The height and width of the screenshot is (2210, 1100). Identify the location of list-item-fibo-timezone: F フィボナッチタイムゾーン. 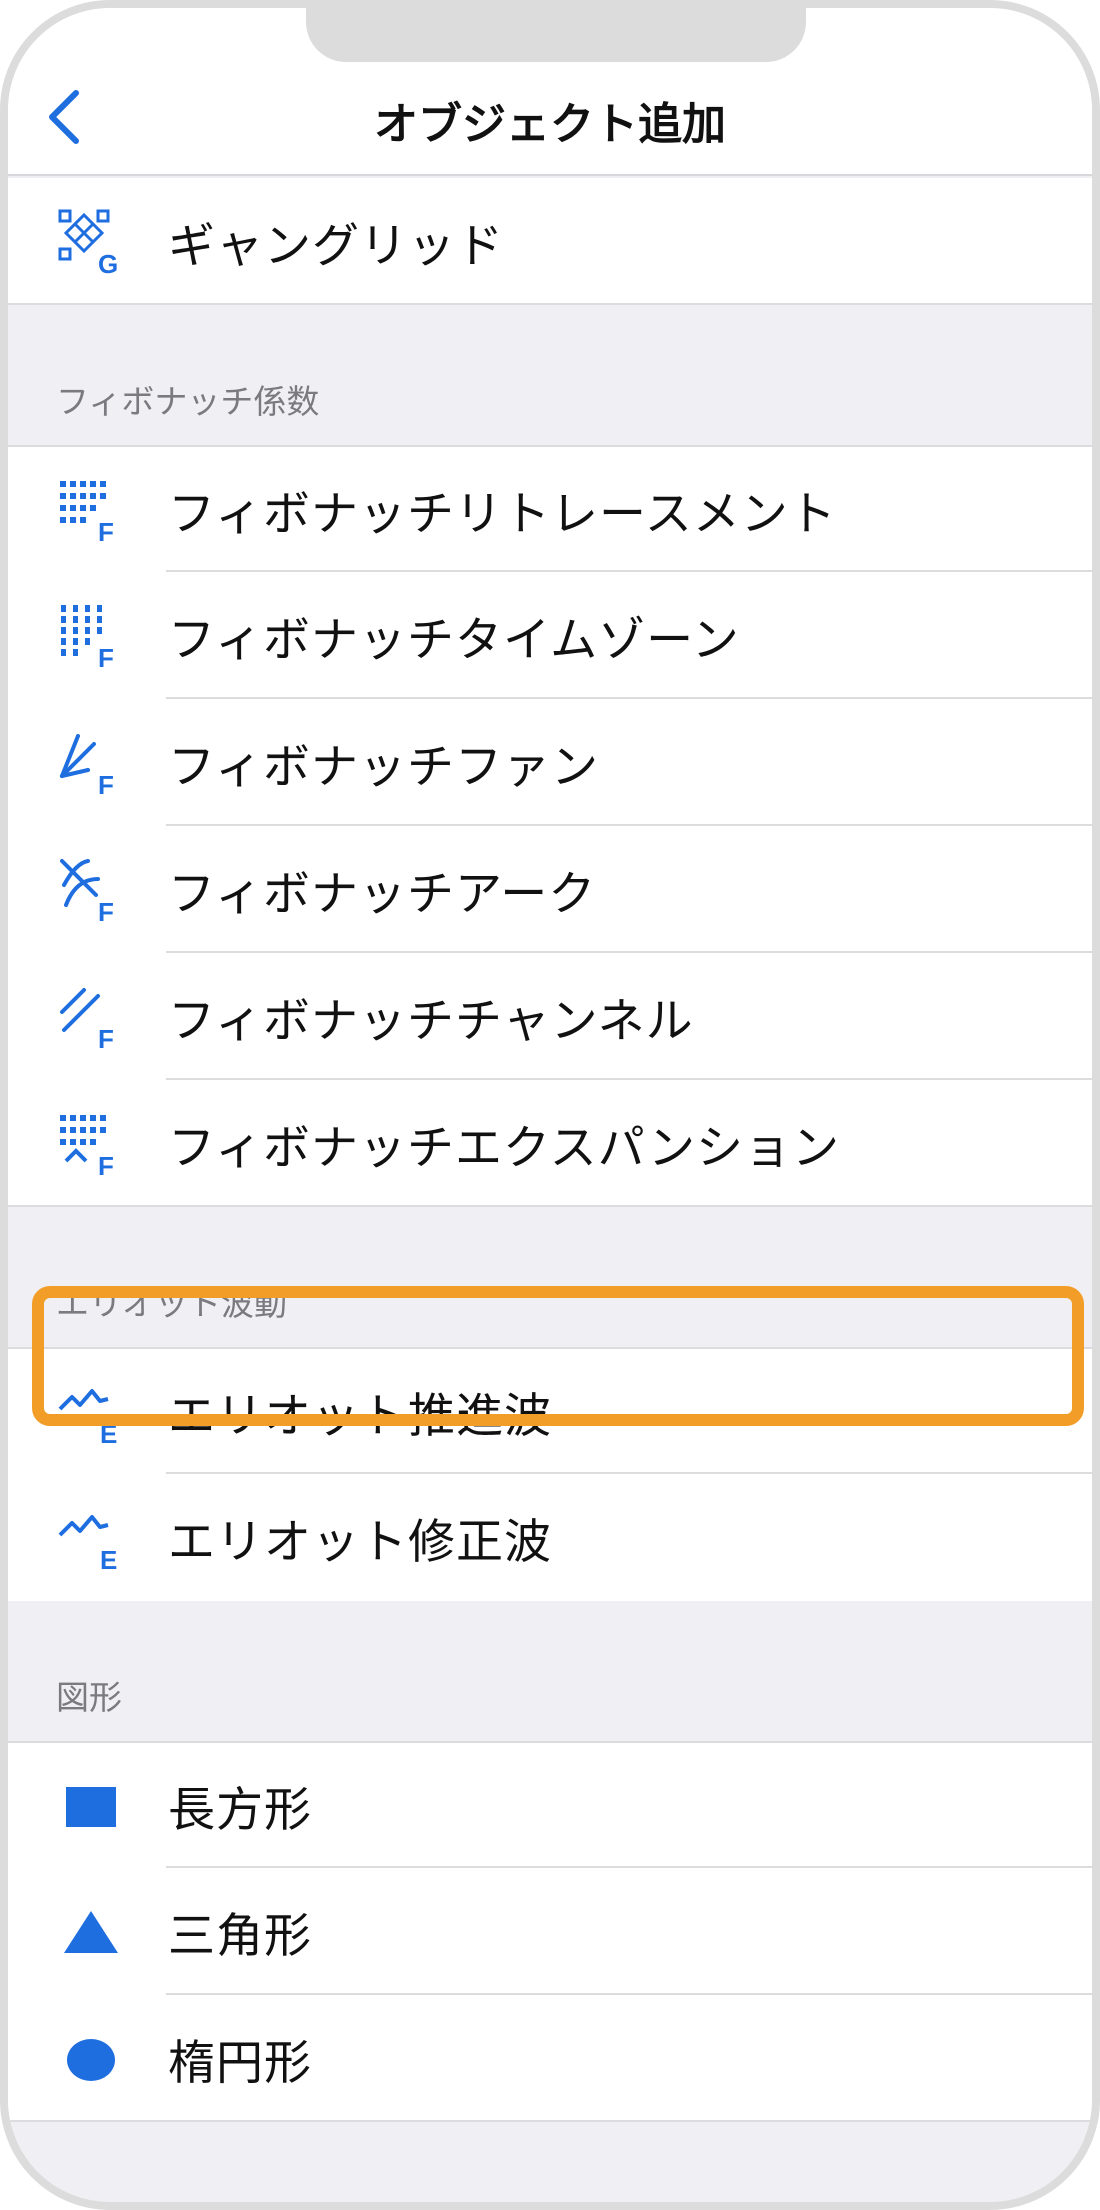
(550, 635).